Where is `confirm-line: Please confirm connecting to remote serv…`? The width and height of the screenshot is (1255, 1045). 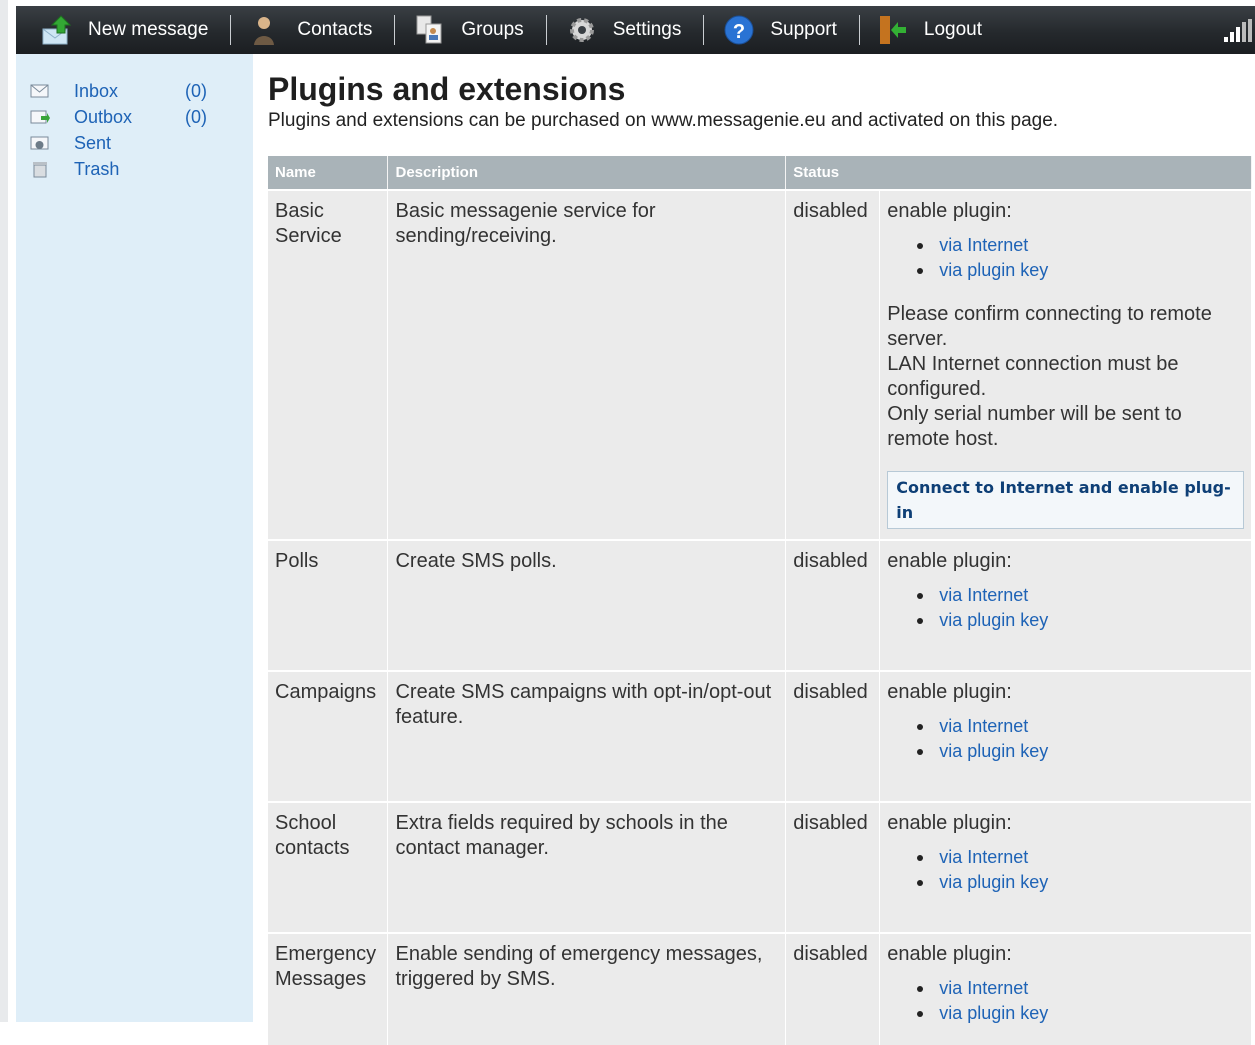 confirm-line: Please confirm connecting to remote serv… is located at coordinates (1049, 326).